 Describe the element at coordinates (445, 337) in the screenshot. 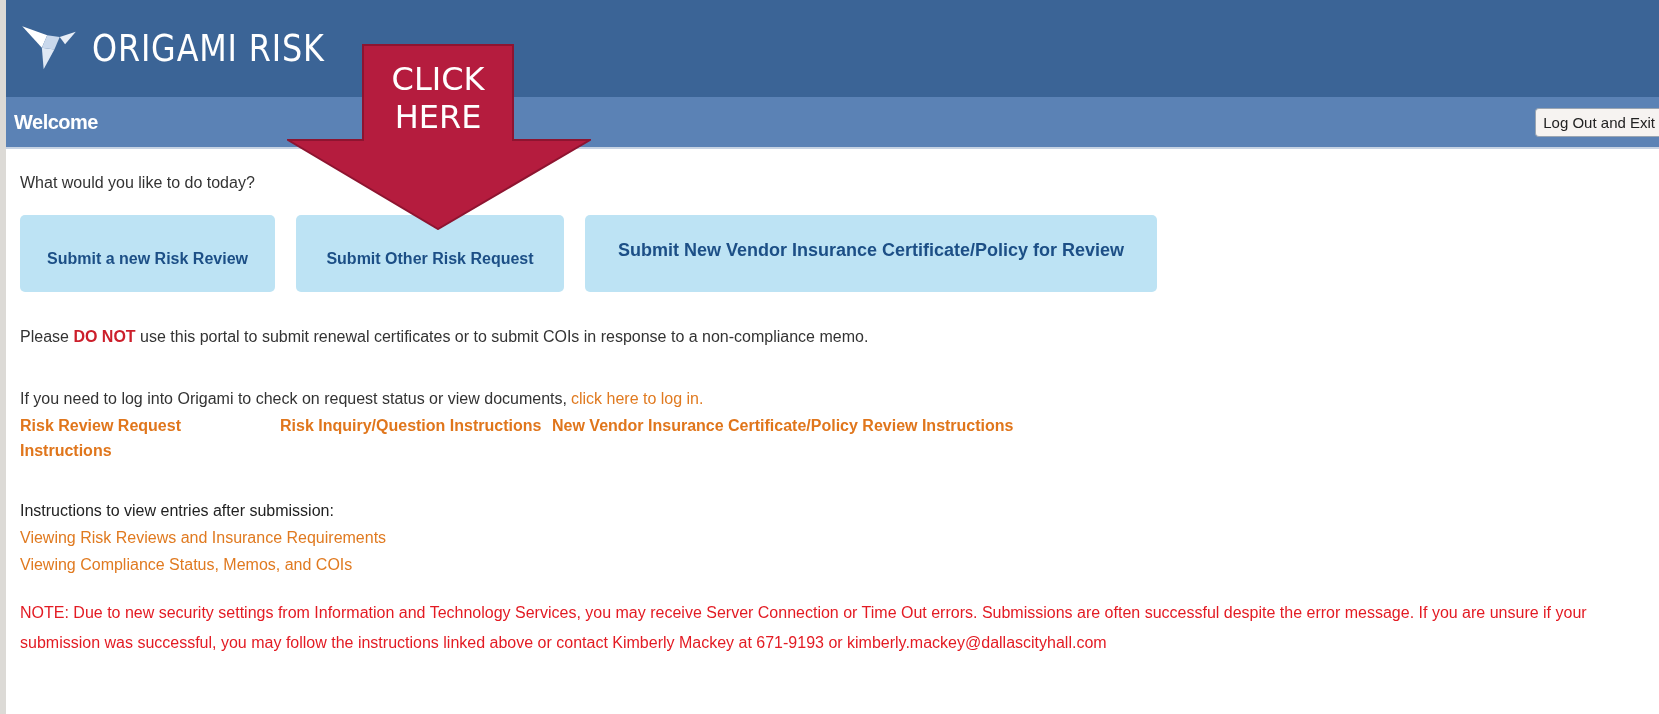

I see `warning-text: Please DO NOT use this portal to submit renewal certificates or to submit COIs in response to a non-compliance memo.` at that location.